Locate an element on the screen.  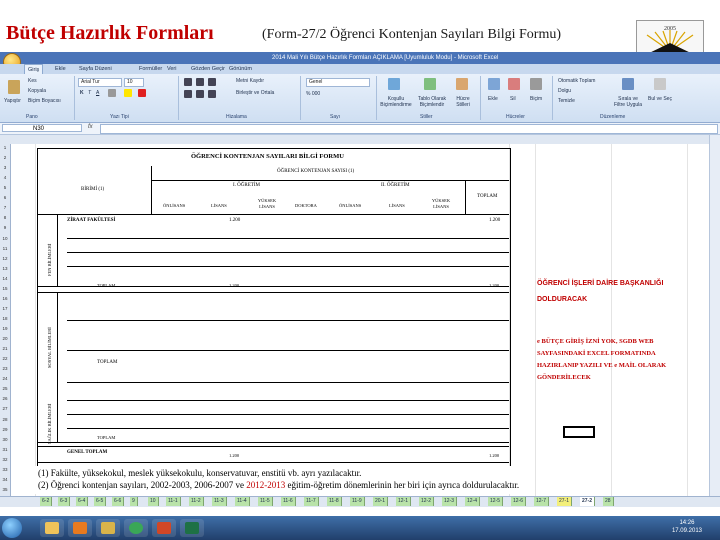
row-number: 16 is located at coordinates (5, 298).